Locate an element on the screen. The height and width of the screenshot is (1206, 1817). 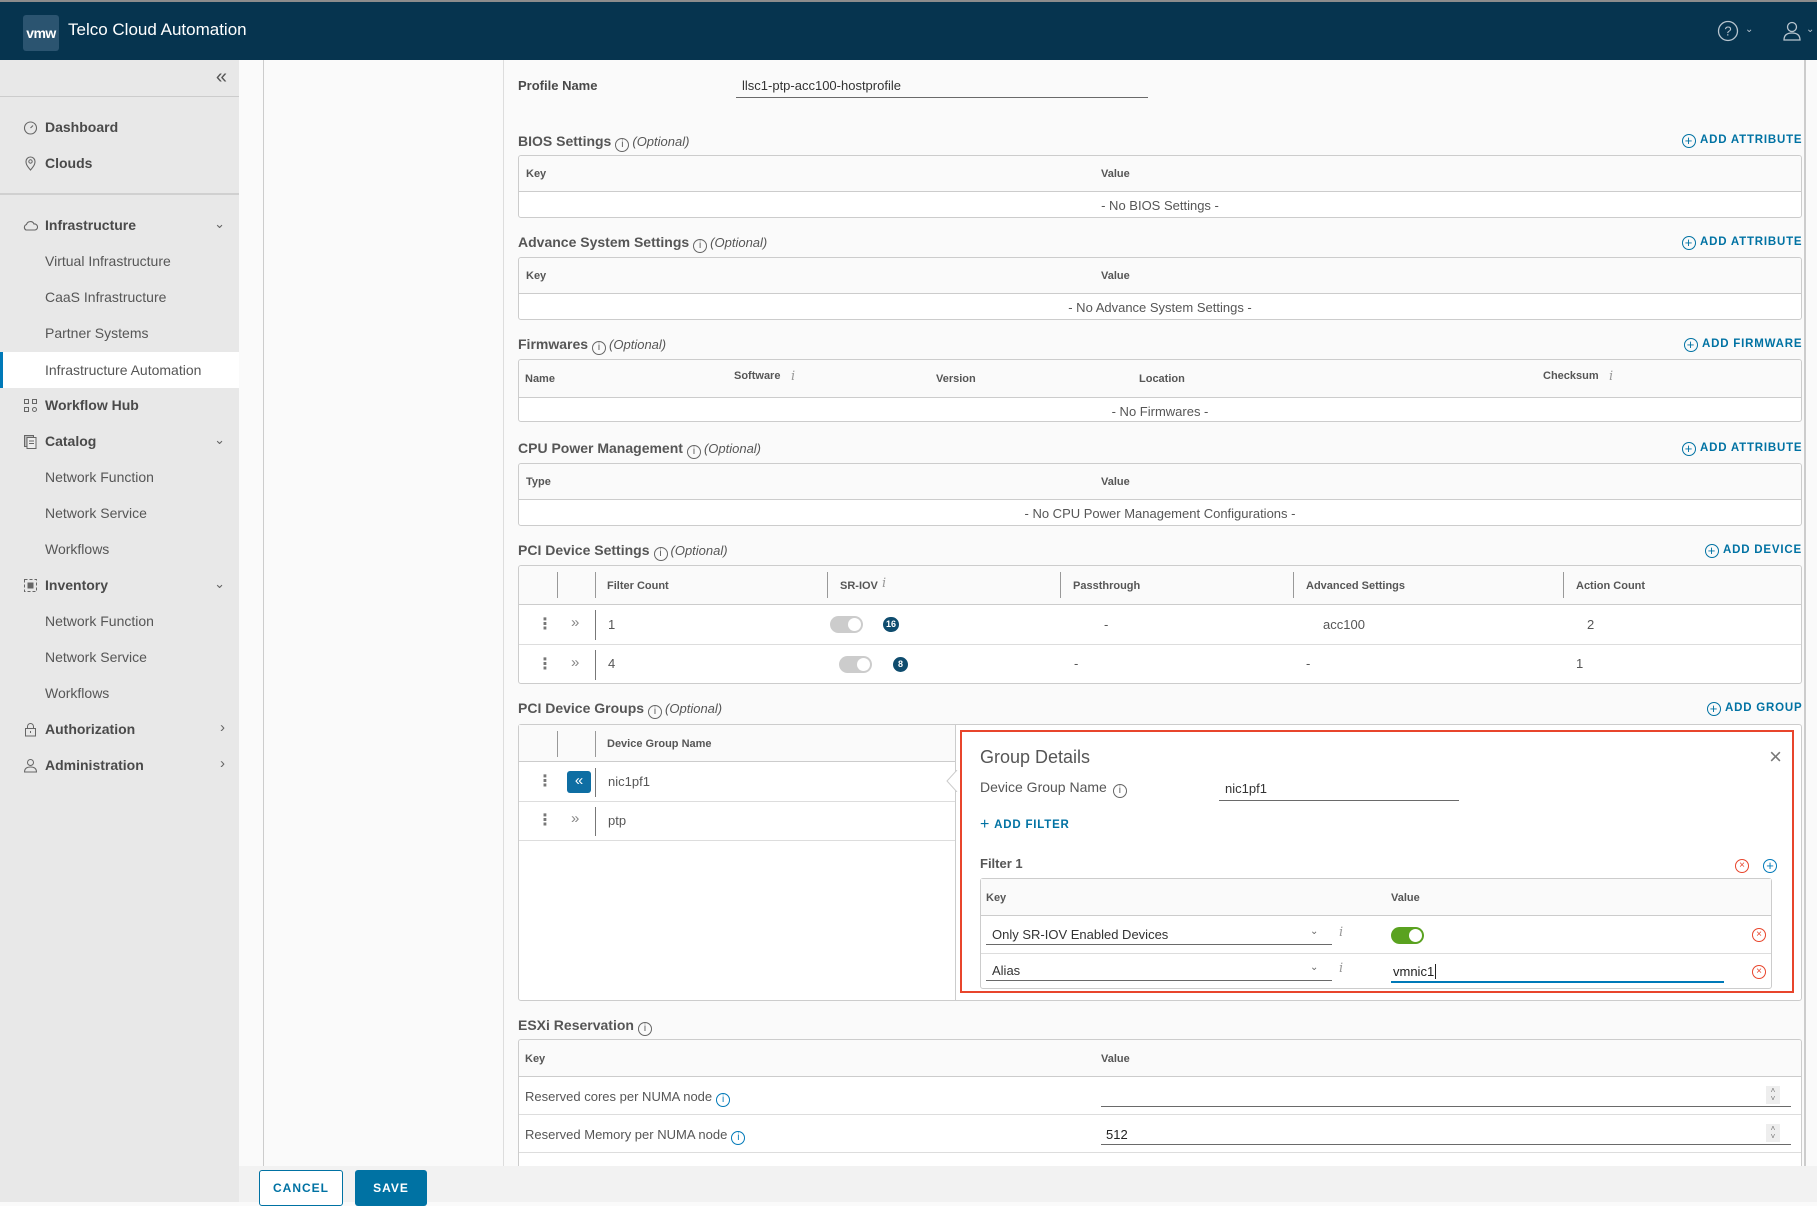
device-group-name-cell: nic1pf1 is located at coordinates (629, 781).